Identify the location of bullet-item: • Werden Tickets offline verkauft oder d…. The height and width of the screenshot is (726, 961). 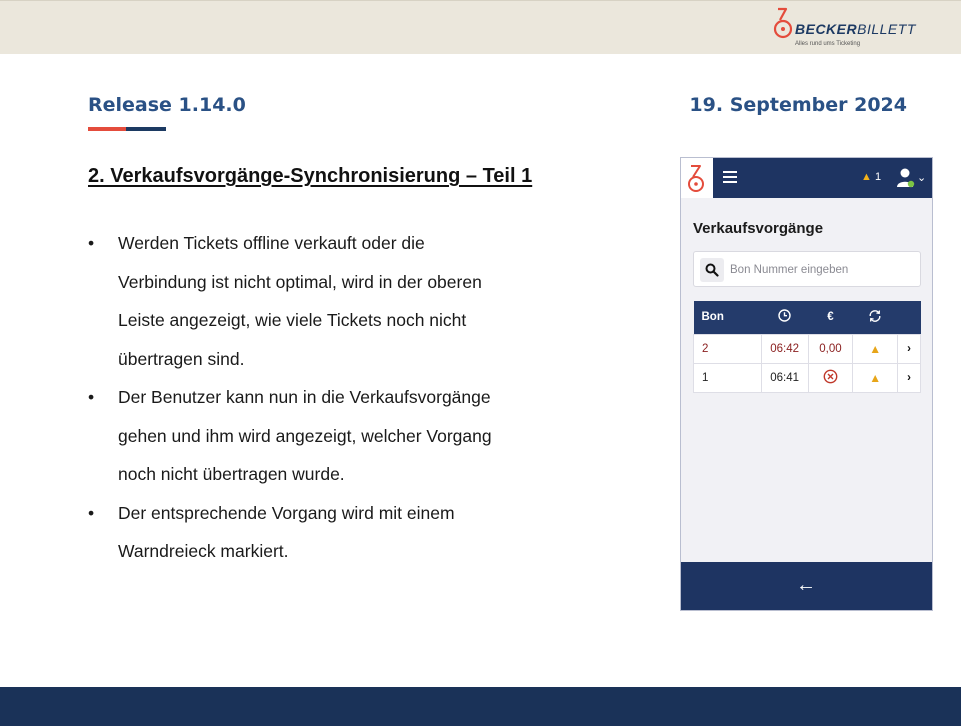
(323, 301).